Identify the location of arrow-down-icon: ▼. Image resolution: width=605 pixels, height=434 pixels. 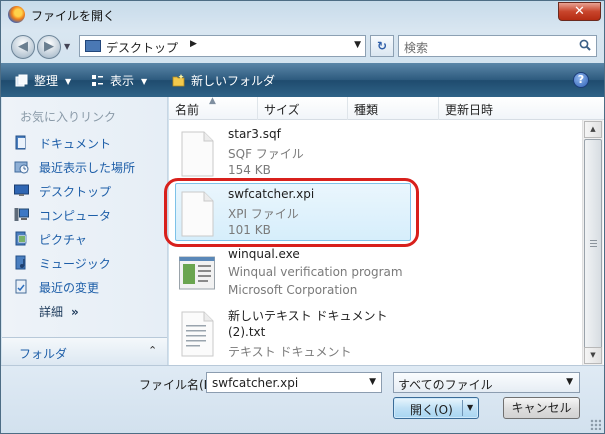
(593, 355).